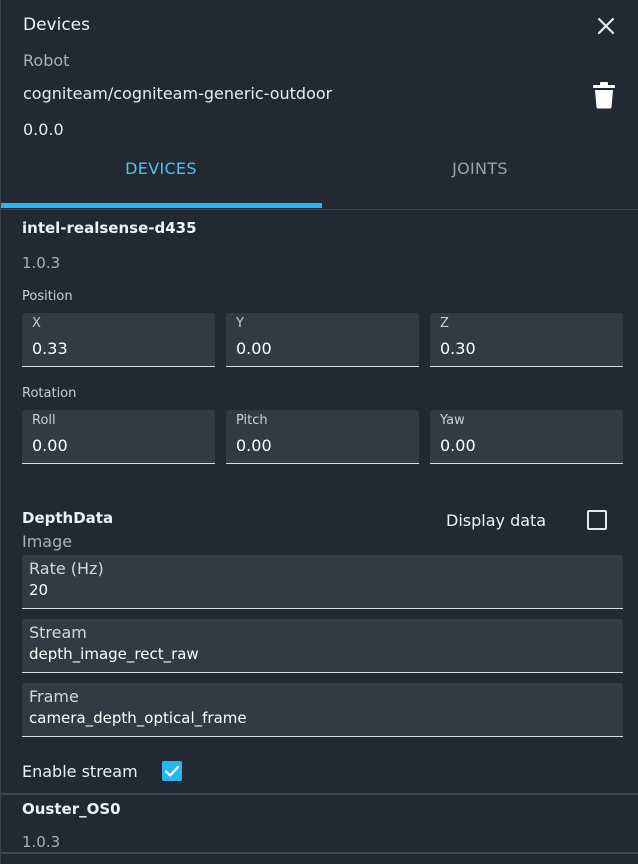 The height and width of the screenshot is (864, 638). I want to click on field-label: Y, so click(240, 323).